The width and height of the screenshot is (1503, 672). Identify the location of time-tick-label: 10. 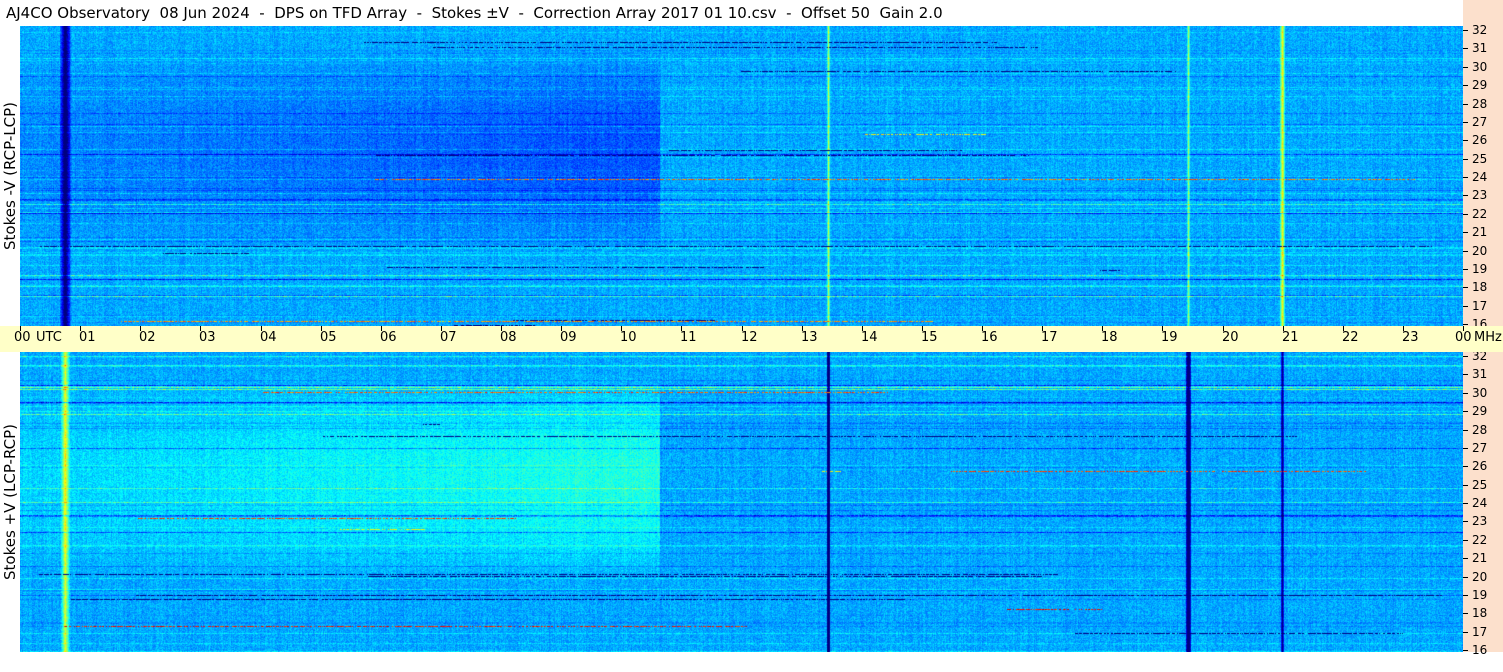
(628, 337).